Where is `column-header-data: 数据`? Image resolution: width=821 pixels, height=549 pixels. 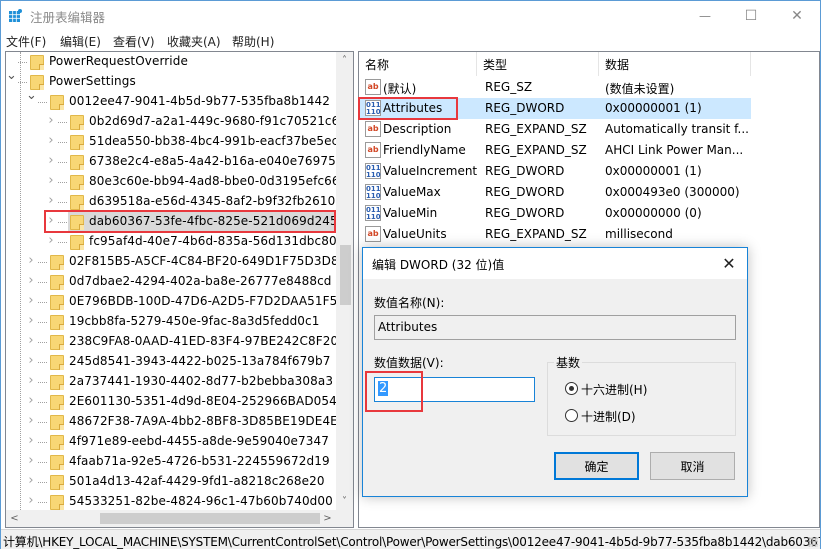 column-header-data: 数据 is located at coordinates (675, 64).